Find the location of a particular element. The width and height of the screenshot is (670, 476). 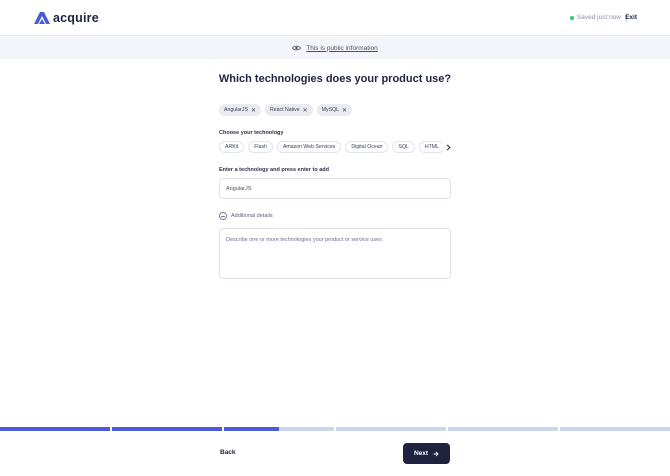

choose-technology-label: Choose your technology is located at coordinates (251, 133).